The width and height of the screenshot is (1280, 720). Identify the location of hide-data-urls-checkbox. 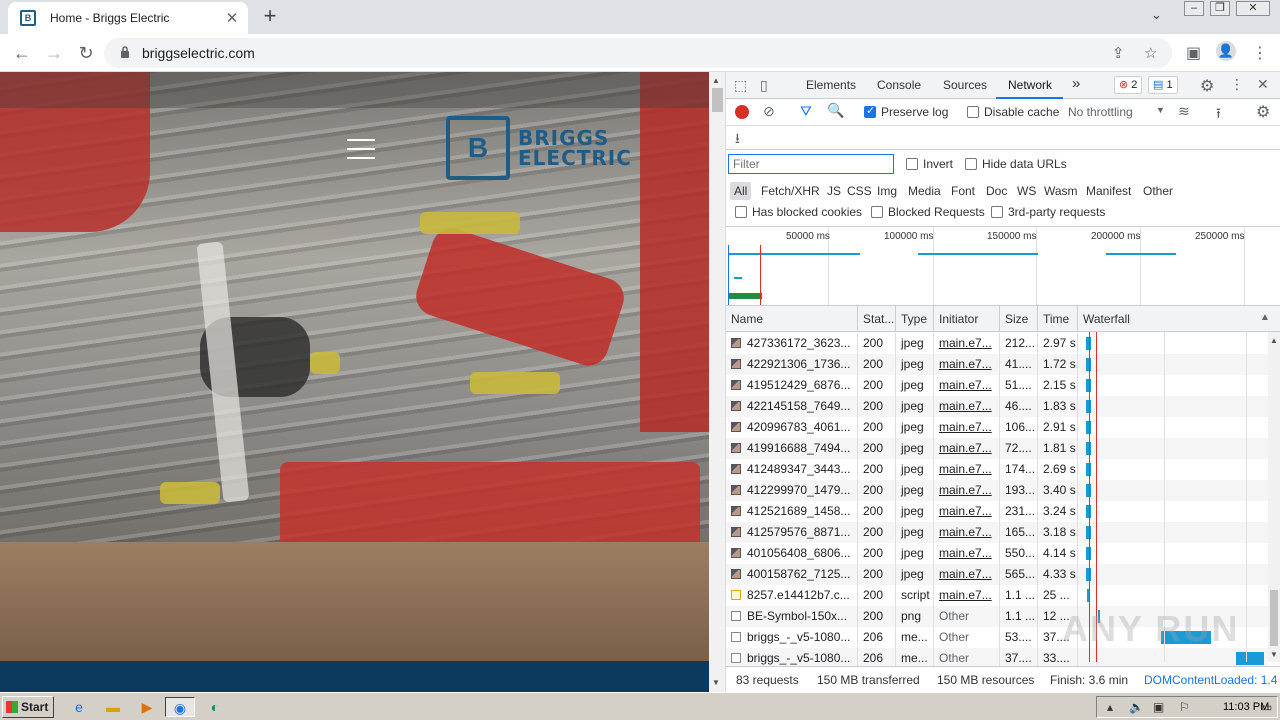
(971, 164).